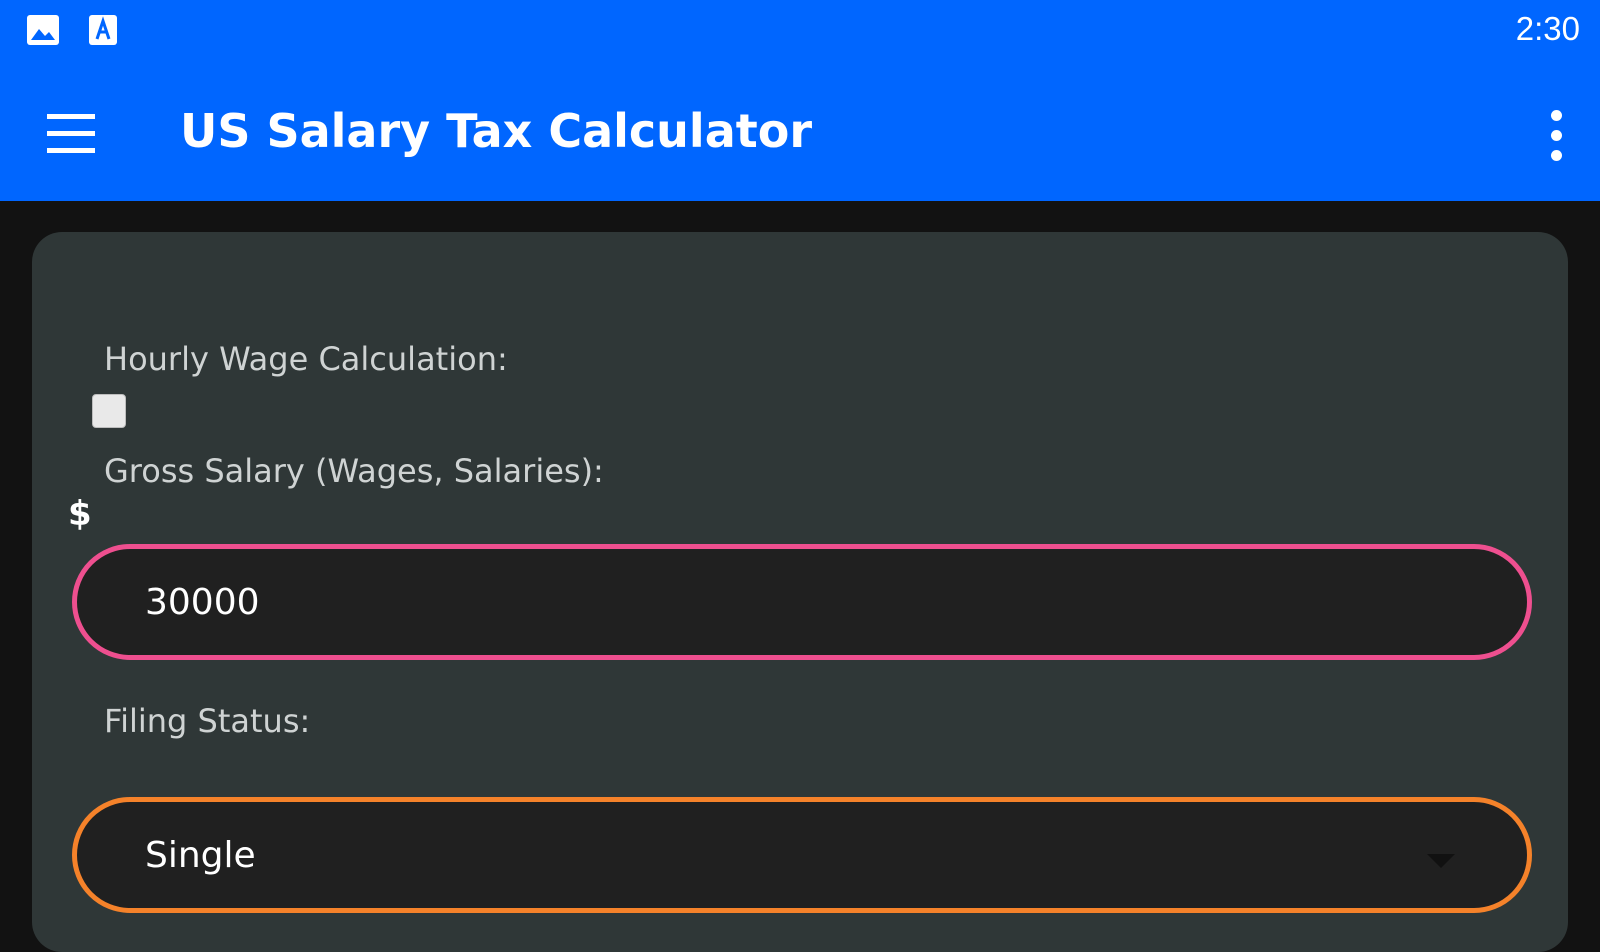 This screenshot has width=1600, height=952. I want to click on hourly-wage-checkbox, so click(109, 411).